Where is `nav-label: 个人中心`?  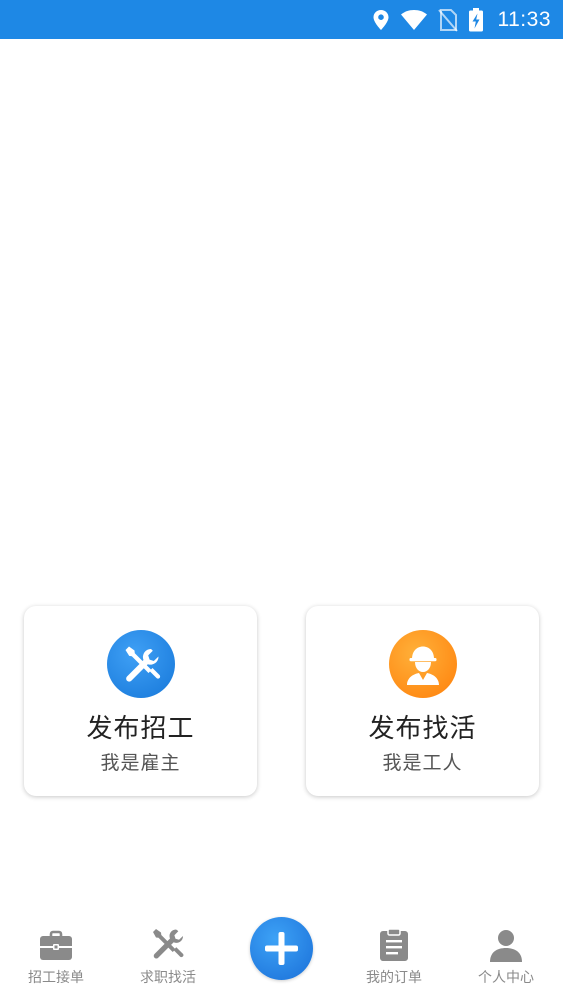 nav-label: 个人中心 is located at coordinates (506, 978).